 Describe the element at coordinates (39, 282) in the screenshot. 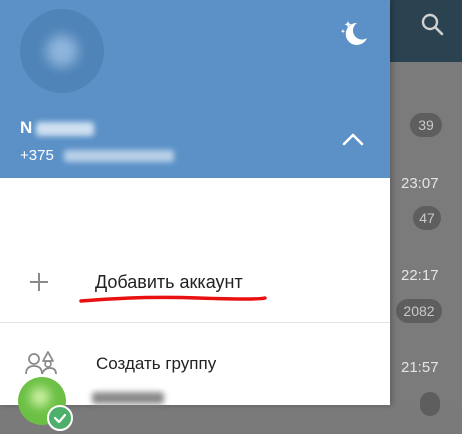

I see `plus-icon` at that location.